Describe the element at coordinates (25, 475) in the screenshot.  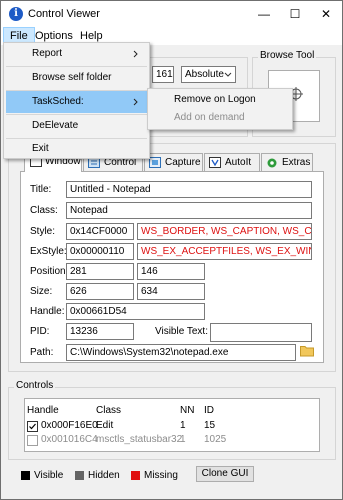
I see `legend-visible-swatch` at that location.